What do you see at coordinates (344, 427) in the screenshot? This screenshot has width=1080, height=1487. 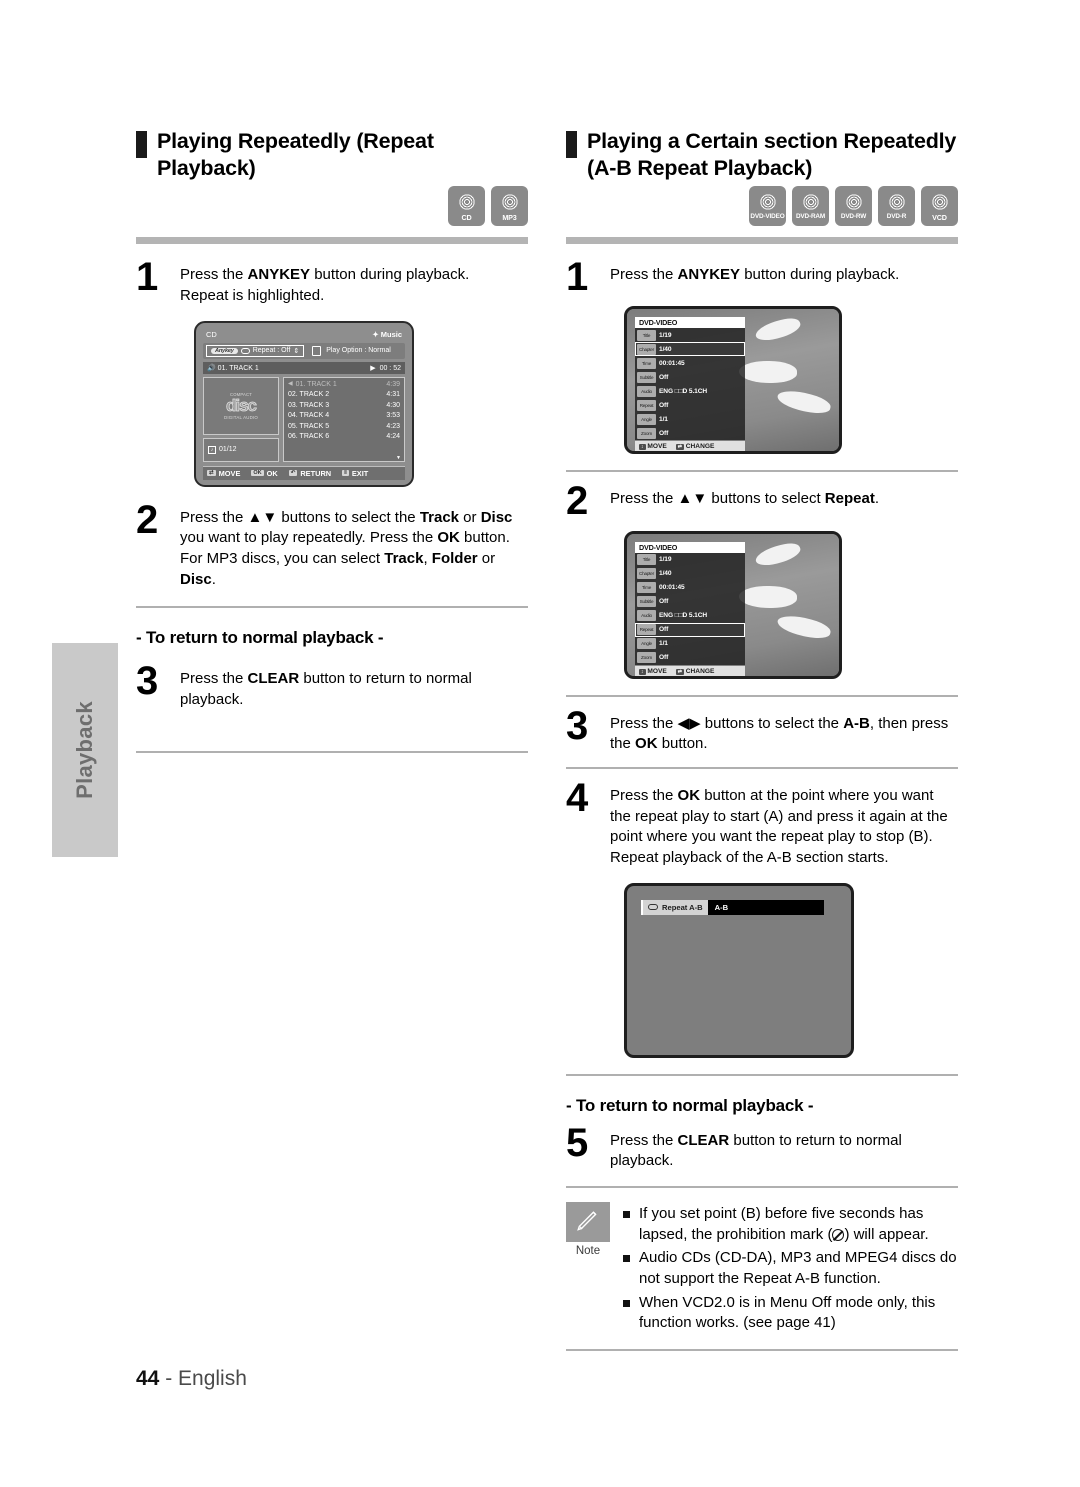 I see `cd-track-row: 05. TRACK 5 4:23` at bounding box center [344, 427].